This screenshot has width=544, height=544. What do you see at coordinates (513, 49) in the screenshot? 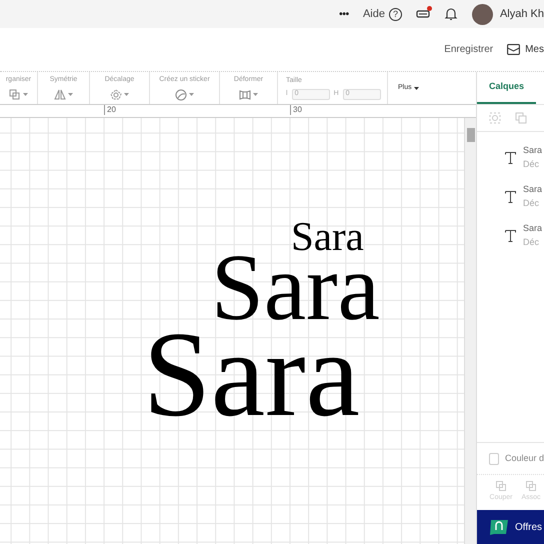
I see `inbox-icon` at bounding box center [513, 49].